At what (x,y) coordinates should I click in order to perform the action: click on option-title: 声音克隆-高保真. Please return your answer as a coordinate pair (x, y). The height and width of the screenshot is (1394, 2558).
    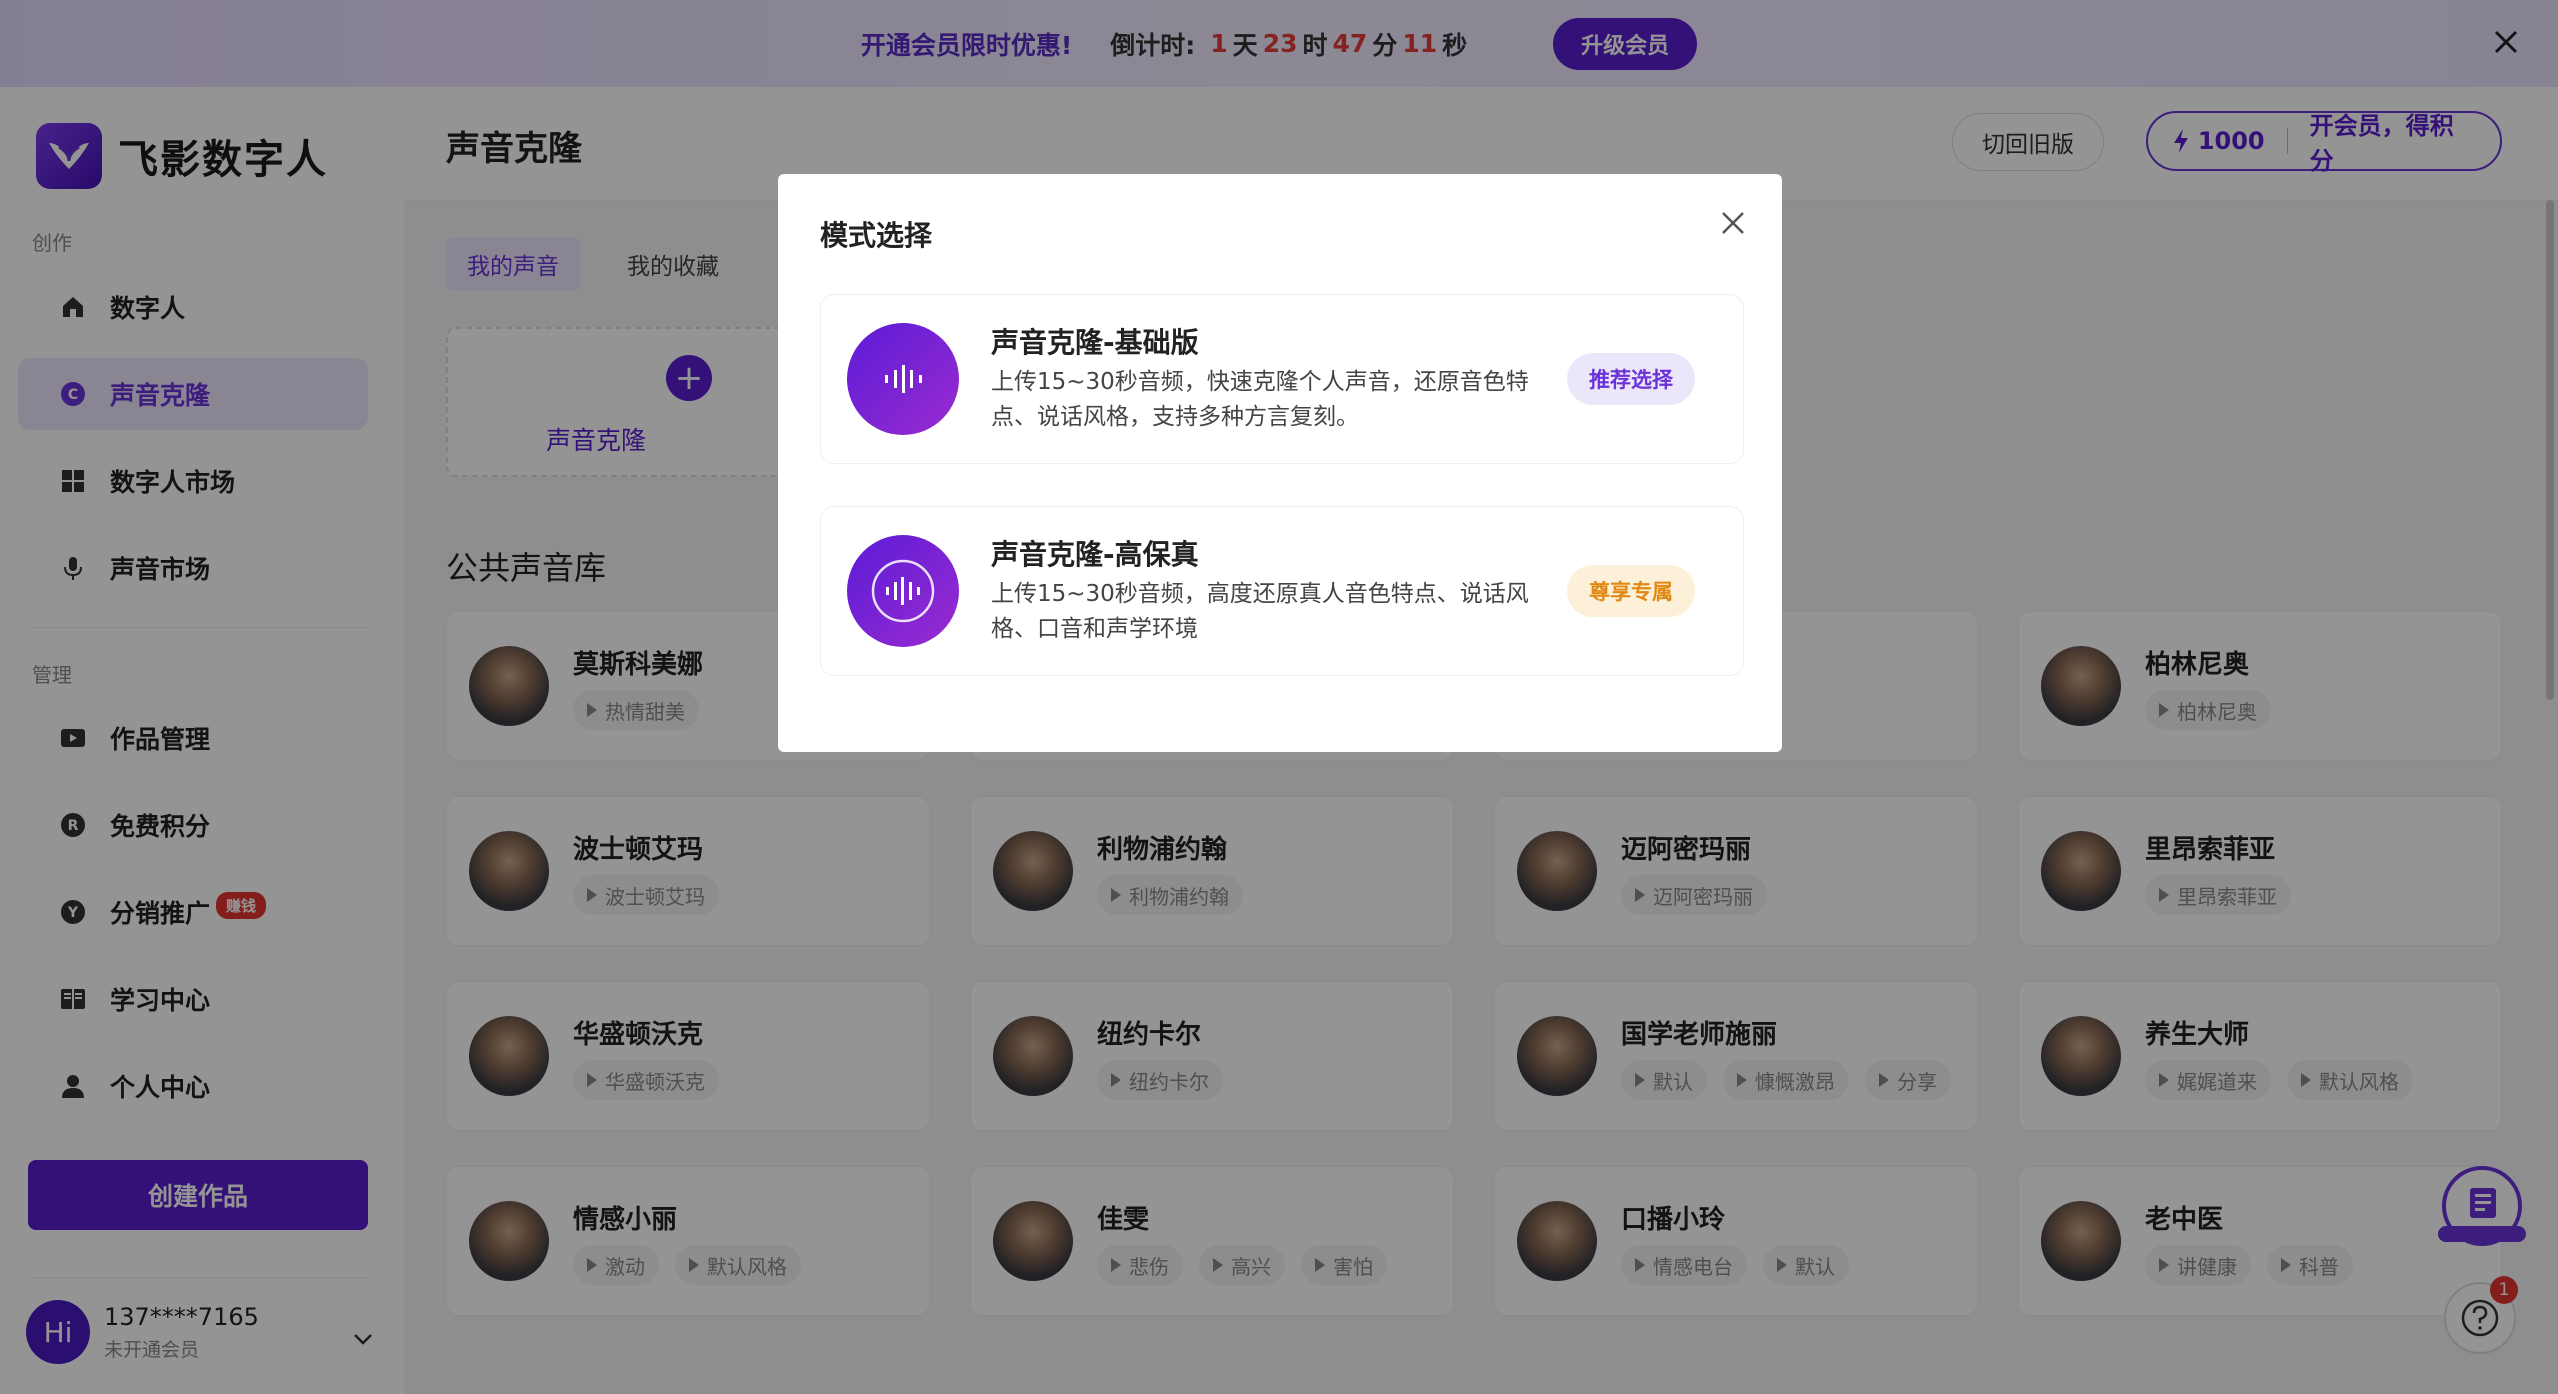
    Looking at the image, I should click on (1095, 554).